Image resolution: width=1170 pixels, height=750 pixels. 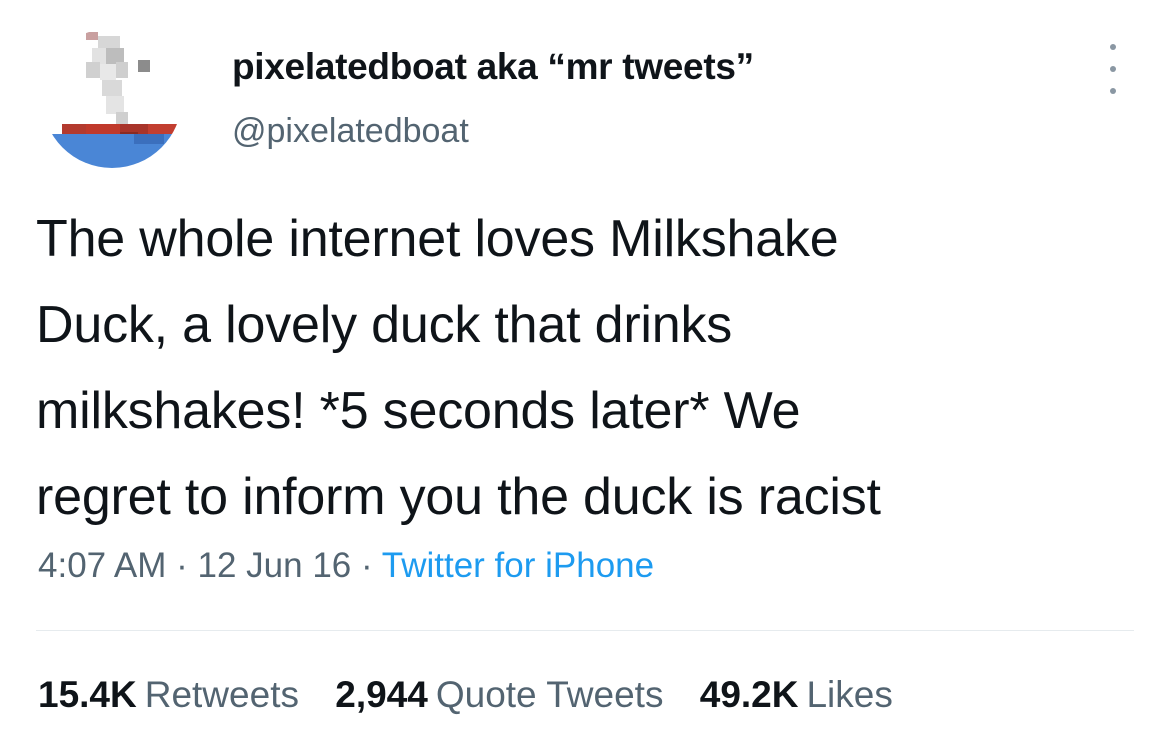 I want to click on tweet-date: 12 Jun 16, so click(x=275, y=565).